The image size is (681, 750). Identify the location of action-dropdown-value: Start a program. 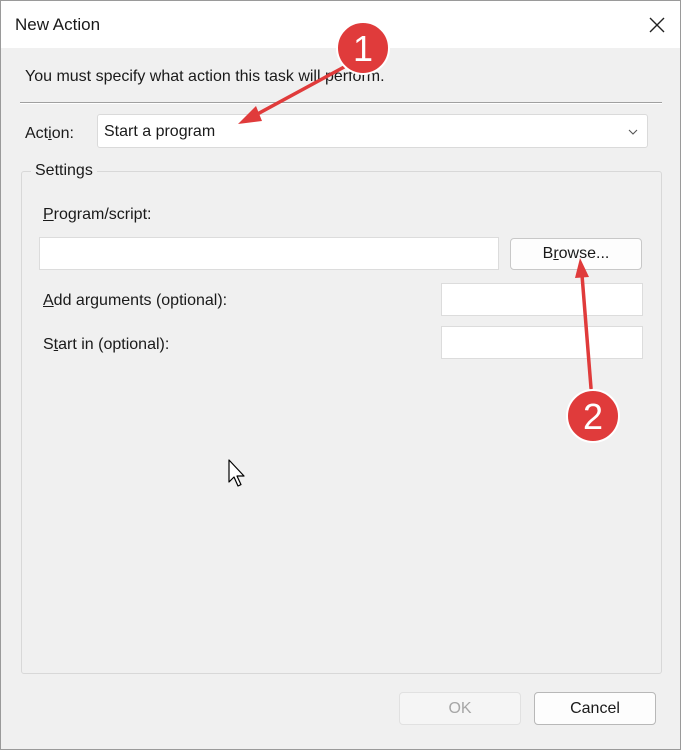
(160, 131).